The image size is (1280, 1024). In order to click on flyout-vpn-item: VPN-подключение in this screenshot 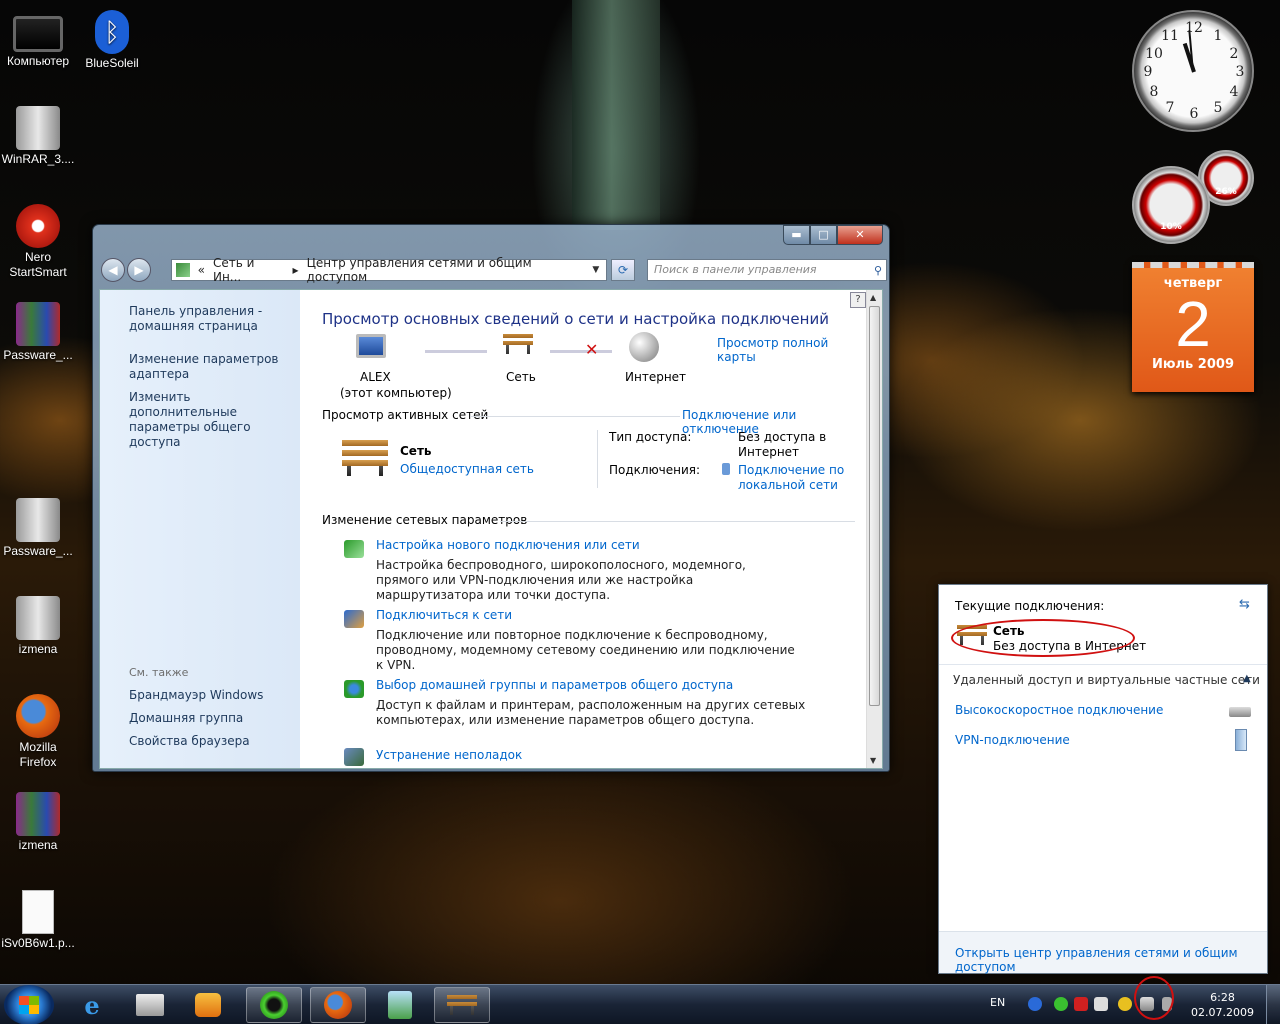, I will do `click(1012, 740)`.